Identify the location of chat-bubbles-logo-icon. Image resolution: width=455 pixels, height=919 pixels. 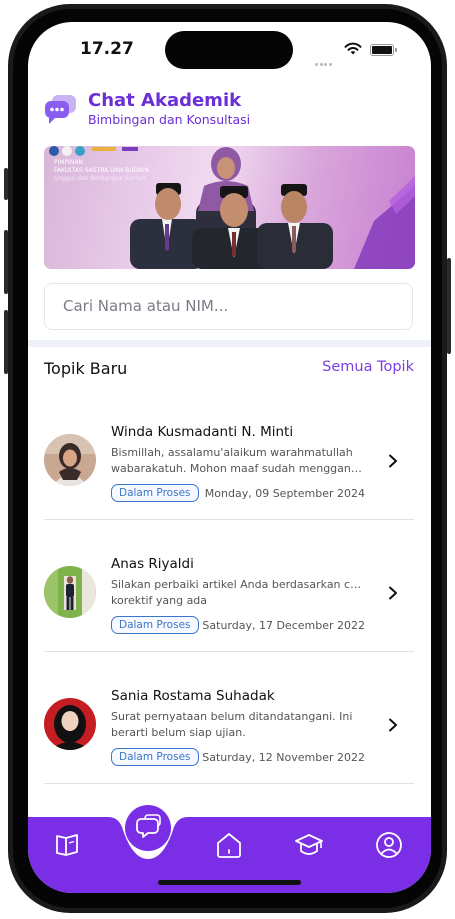
(60, 109).